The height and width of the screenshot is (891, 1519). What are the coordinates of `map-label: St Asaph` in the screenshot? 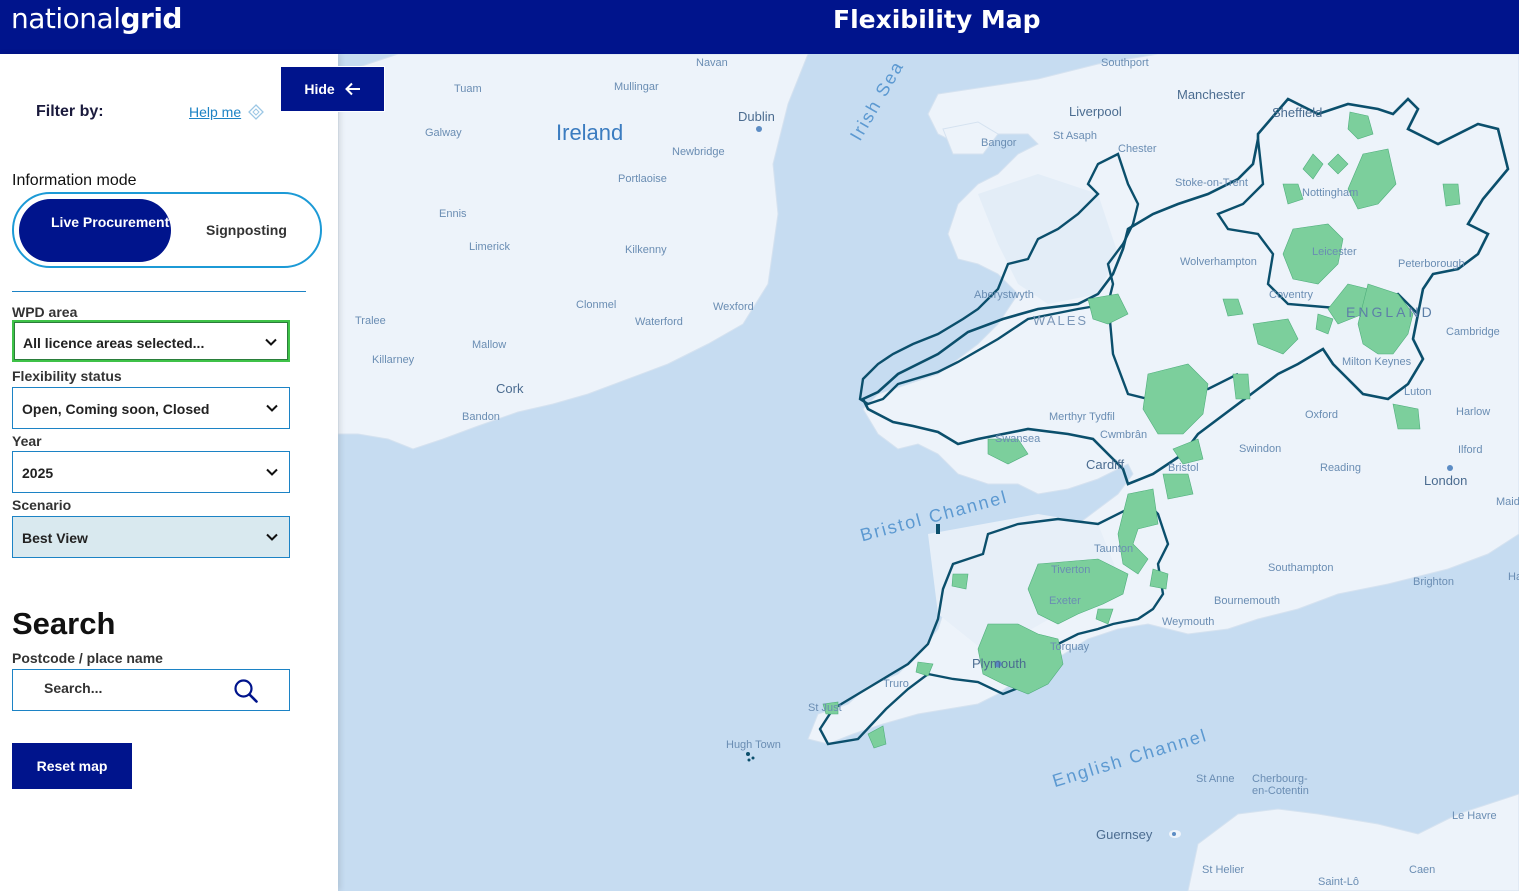 It's located at (1075, 136).